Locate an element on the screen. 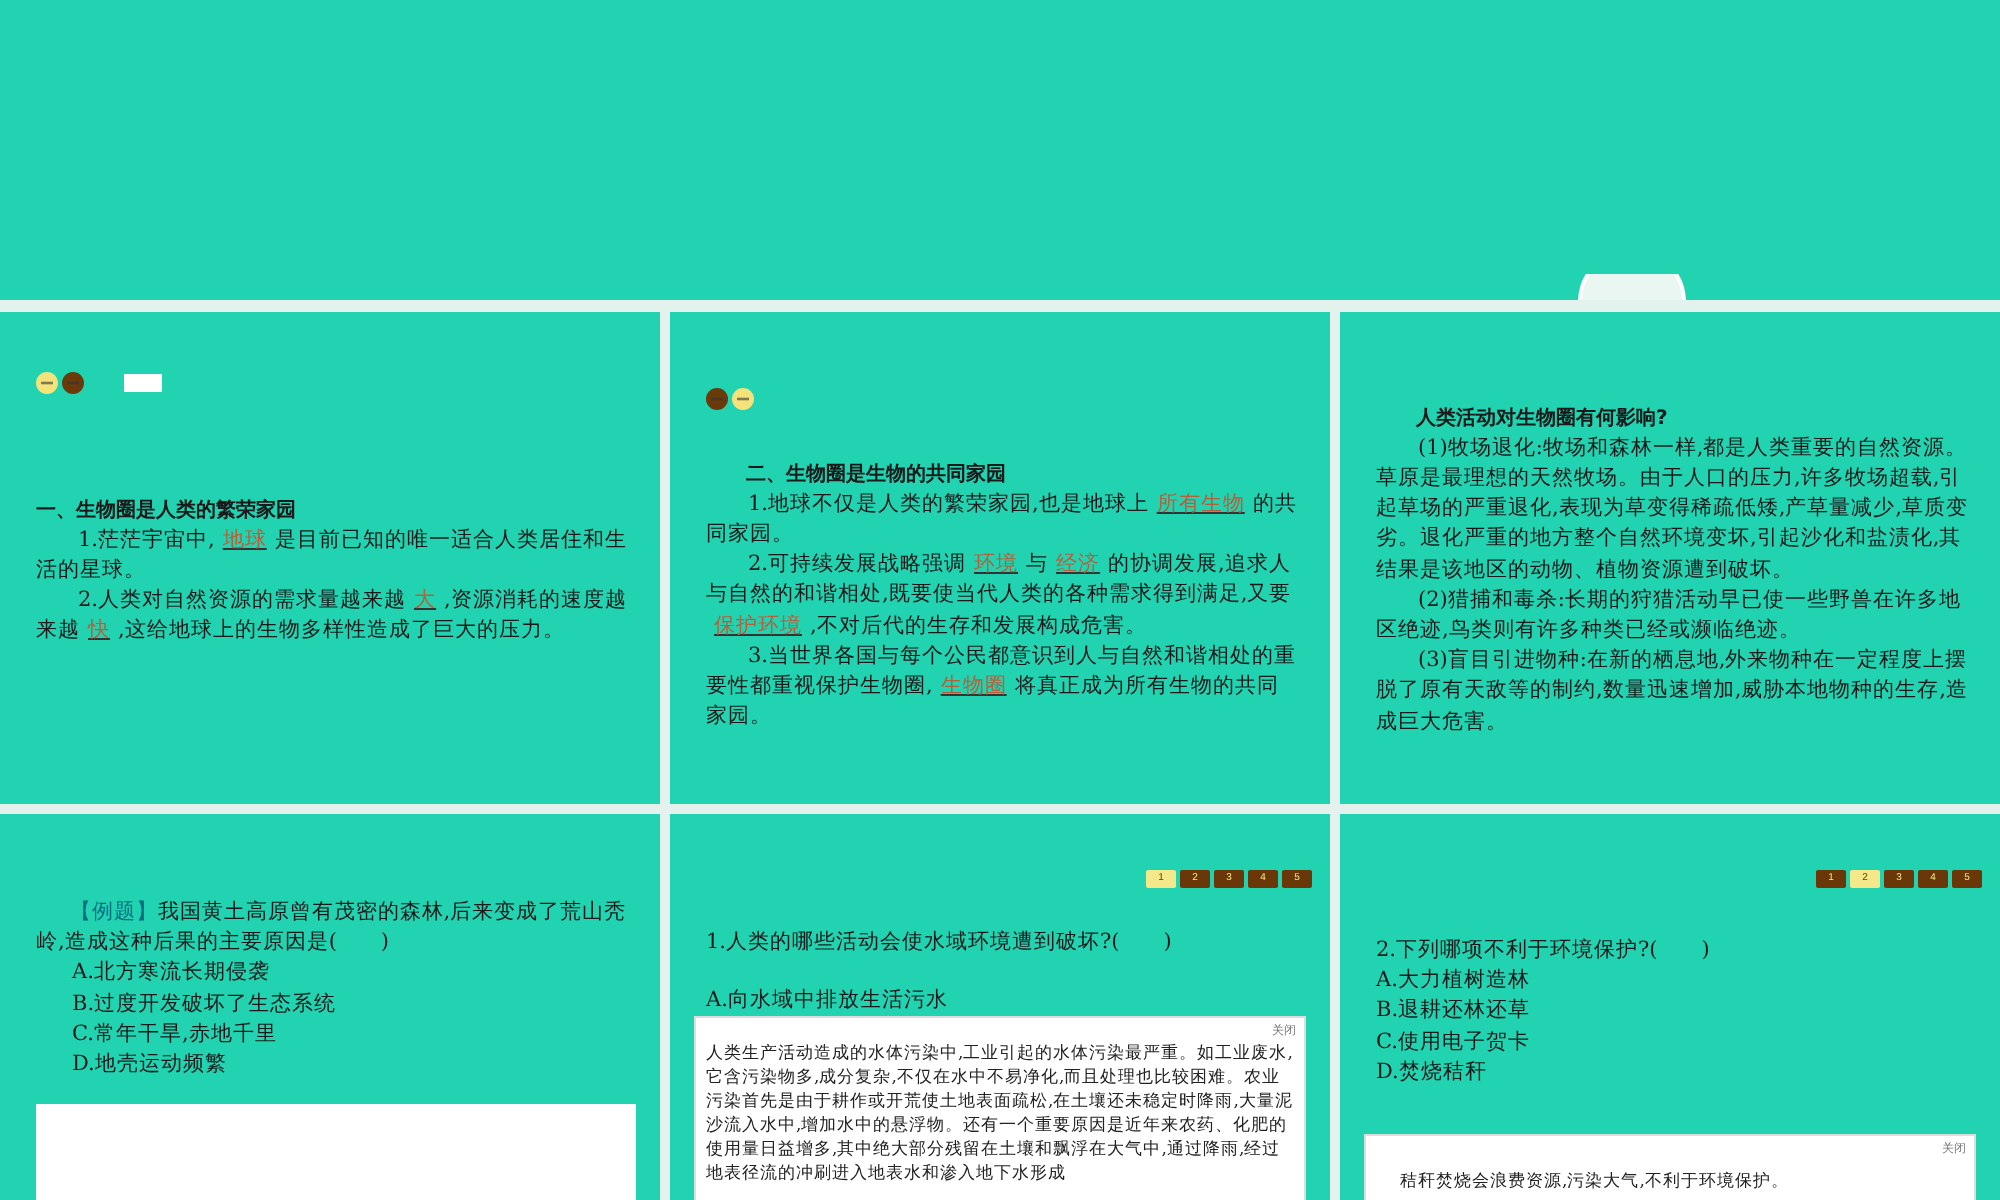 The width and height of the screenshot is (2000, 1200). paragraph: 3.当世界各国与每个公民都意识到人与自然和谐相处的重要性都重视保护生物圈, 生物圈 将真正成为所有生物的共同家园。 is located at coordinates (1002, 687).